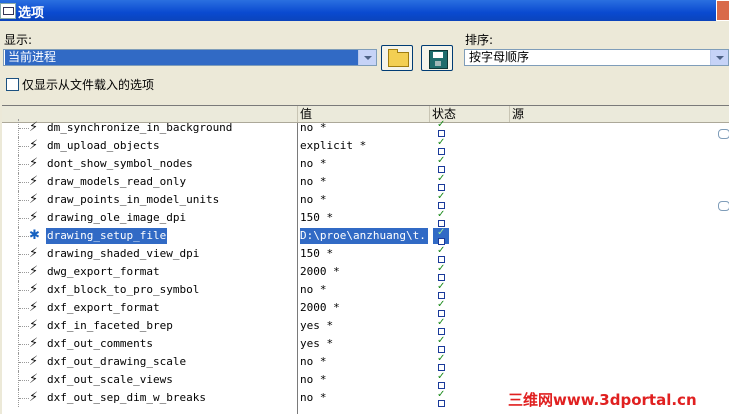 This screenshot has width=729, height=414. I want to click on option-row: ⚡ dm_synchronize_in_background no * ✓, so click(365, 128).